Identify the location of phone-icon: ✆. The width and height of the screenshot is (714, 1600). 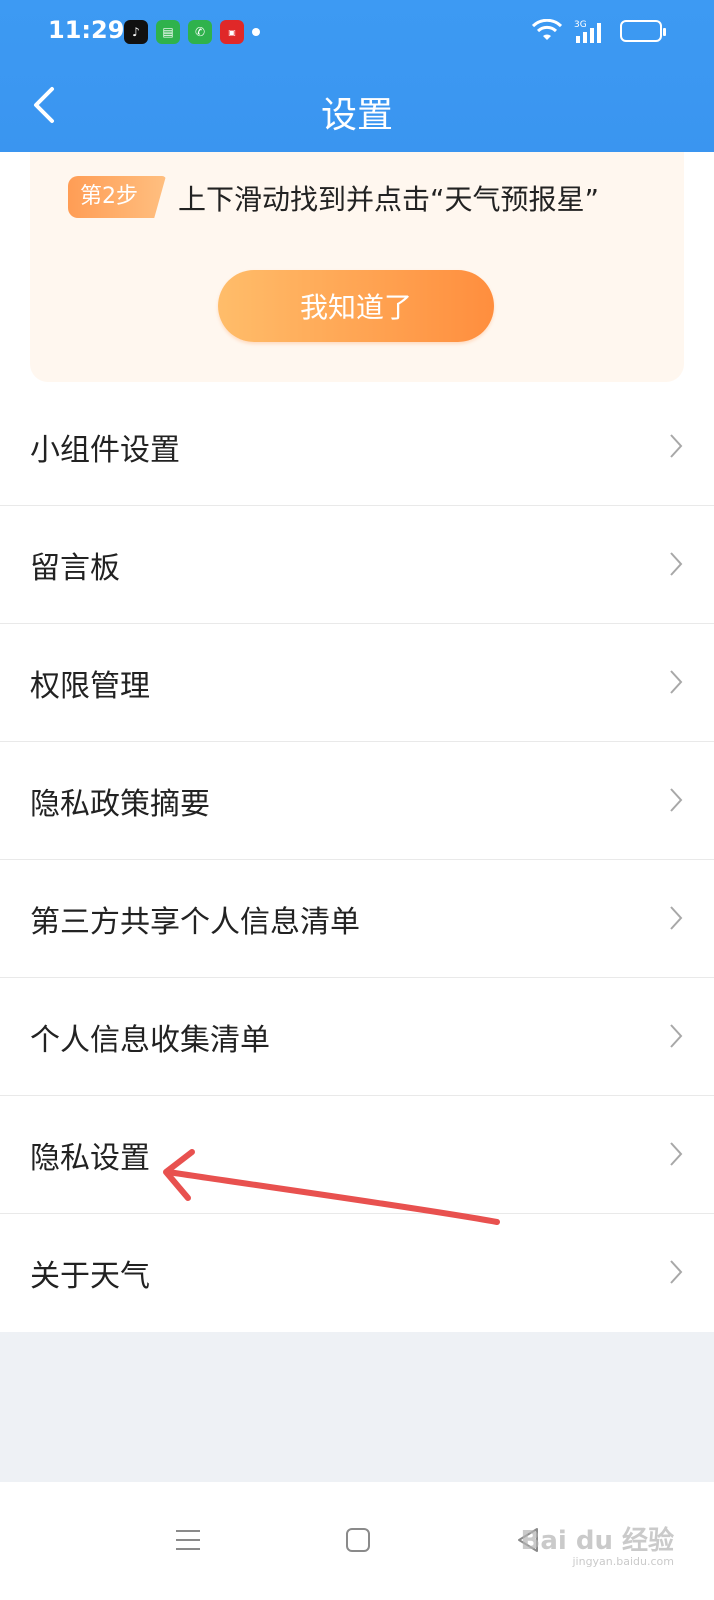
(200, 32).